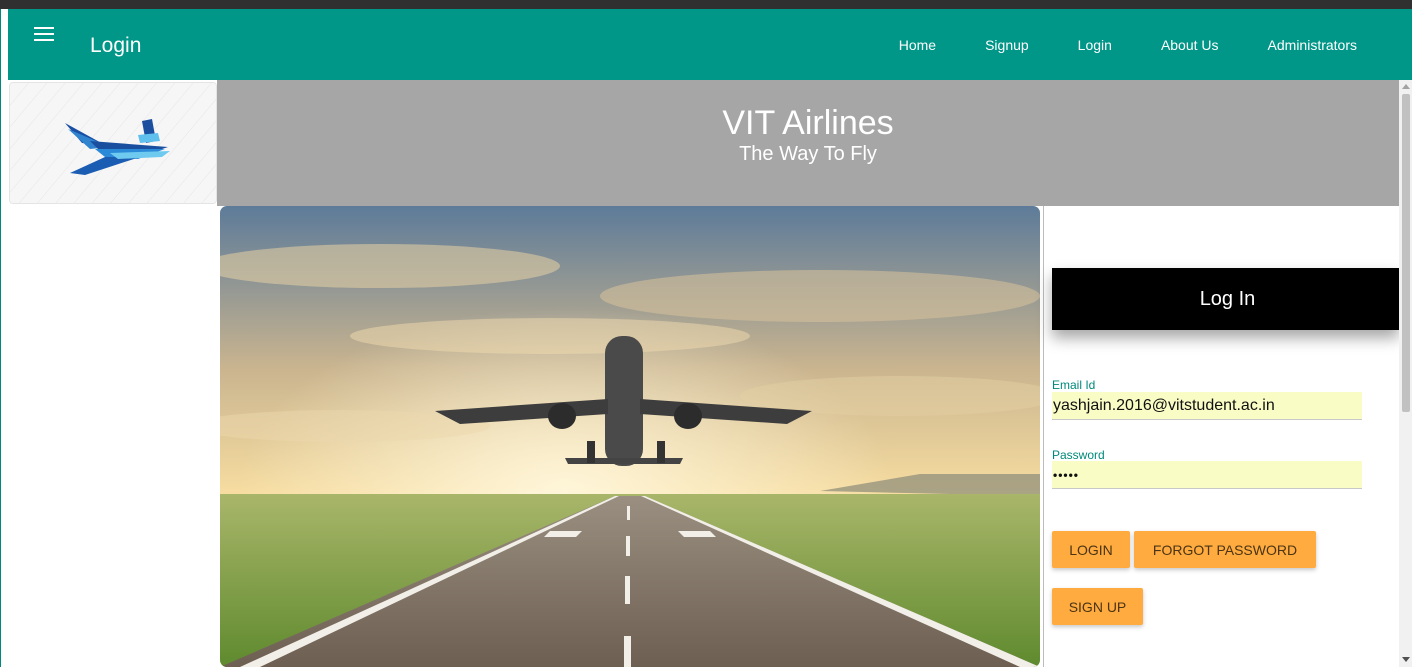 This screenshot has width=1412, height=667. What do you see at coordinates (706, 4) in the screenshot?
I see `window-top-strip` at bounding box center [706, 4].